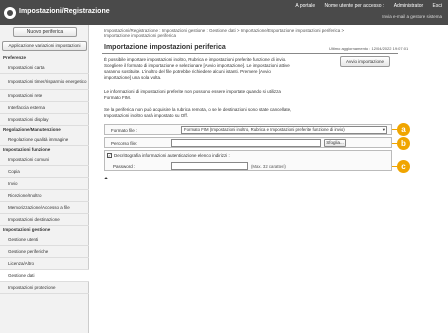 Image resolution: width=448 pixels, height=333 pixels. Describe the element at coordinates (165, 47) in the screenshot. I see `page-title: Importazione impostazioni periferica` at that location.